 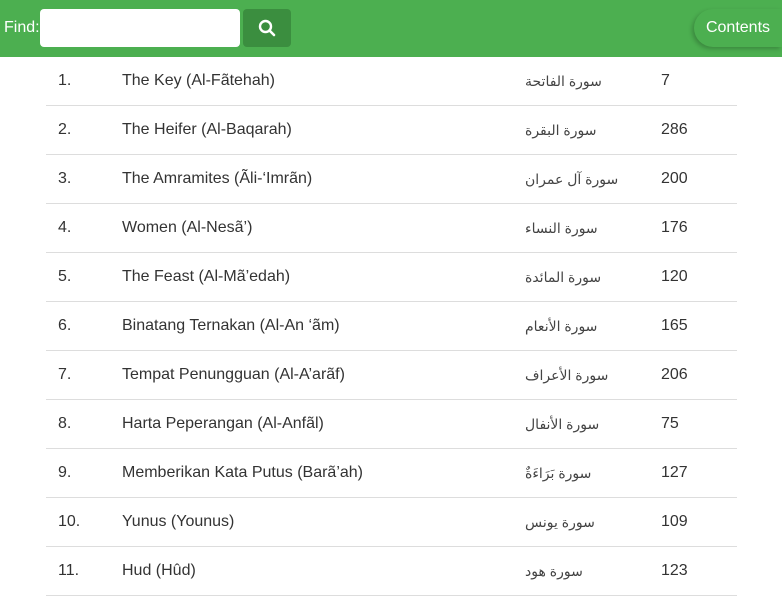 What do you see at coordinates (738, 28) in the screenshot?
I see `contents-button: Contents` at bounding box center [738, 28].